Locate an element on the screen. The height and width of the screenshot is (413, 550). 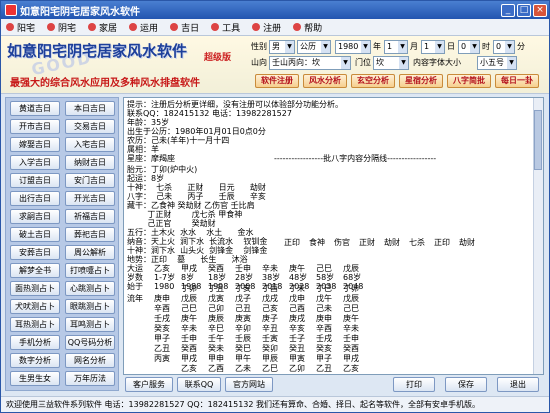
sidebar-item-jiaoyi: 交易吉日 is located at coordinates (90, 126).